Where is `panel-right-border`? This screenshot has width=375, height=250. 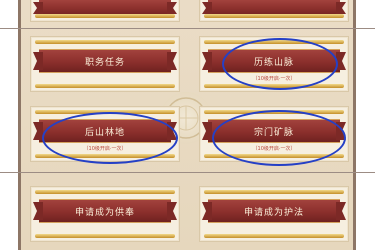
panel-right-border is located at coordinates (354, 125).